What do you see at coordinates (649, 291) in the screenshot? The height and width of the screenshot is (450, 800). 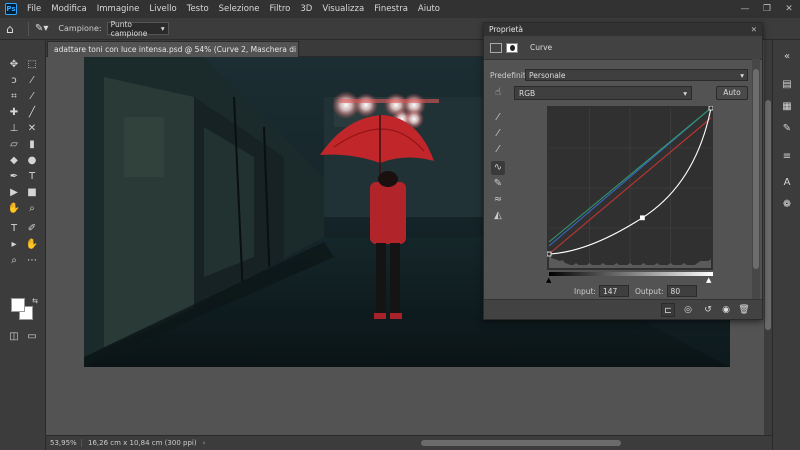 I see `output-label: Output:` at bounding box center [649, 291].